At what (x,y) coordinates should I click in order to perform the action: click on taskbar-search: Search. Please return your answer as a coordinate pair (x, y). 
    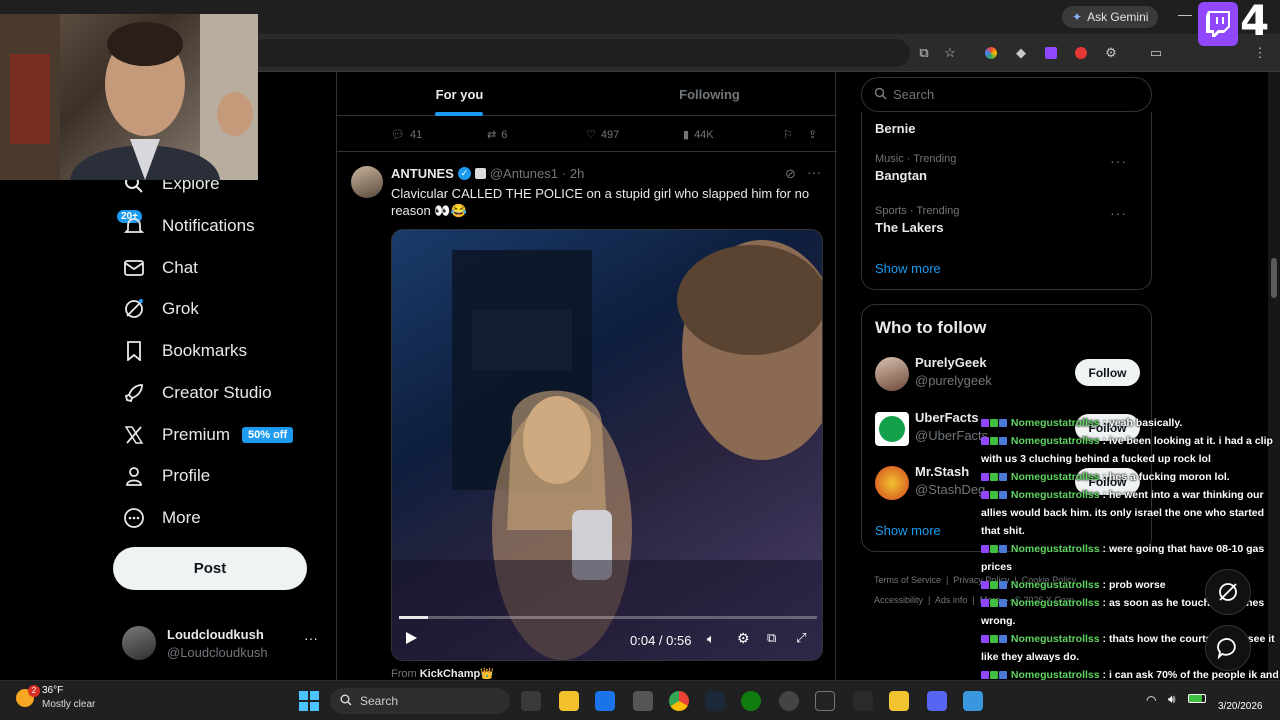
    Looking at the image, I should click on (420, 701).